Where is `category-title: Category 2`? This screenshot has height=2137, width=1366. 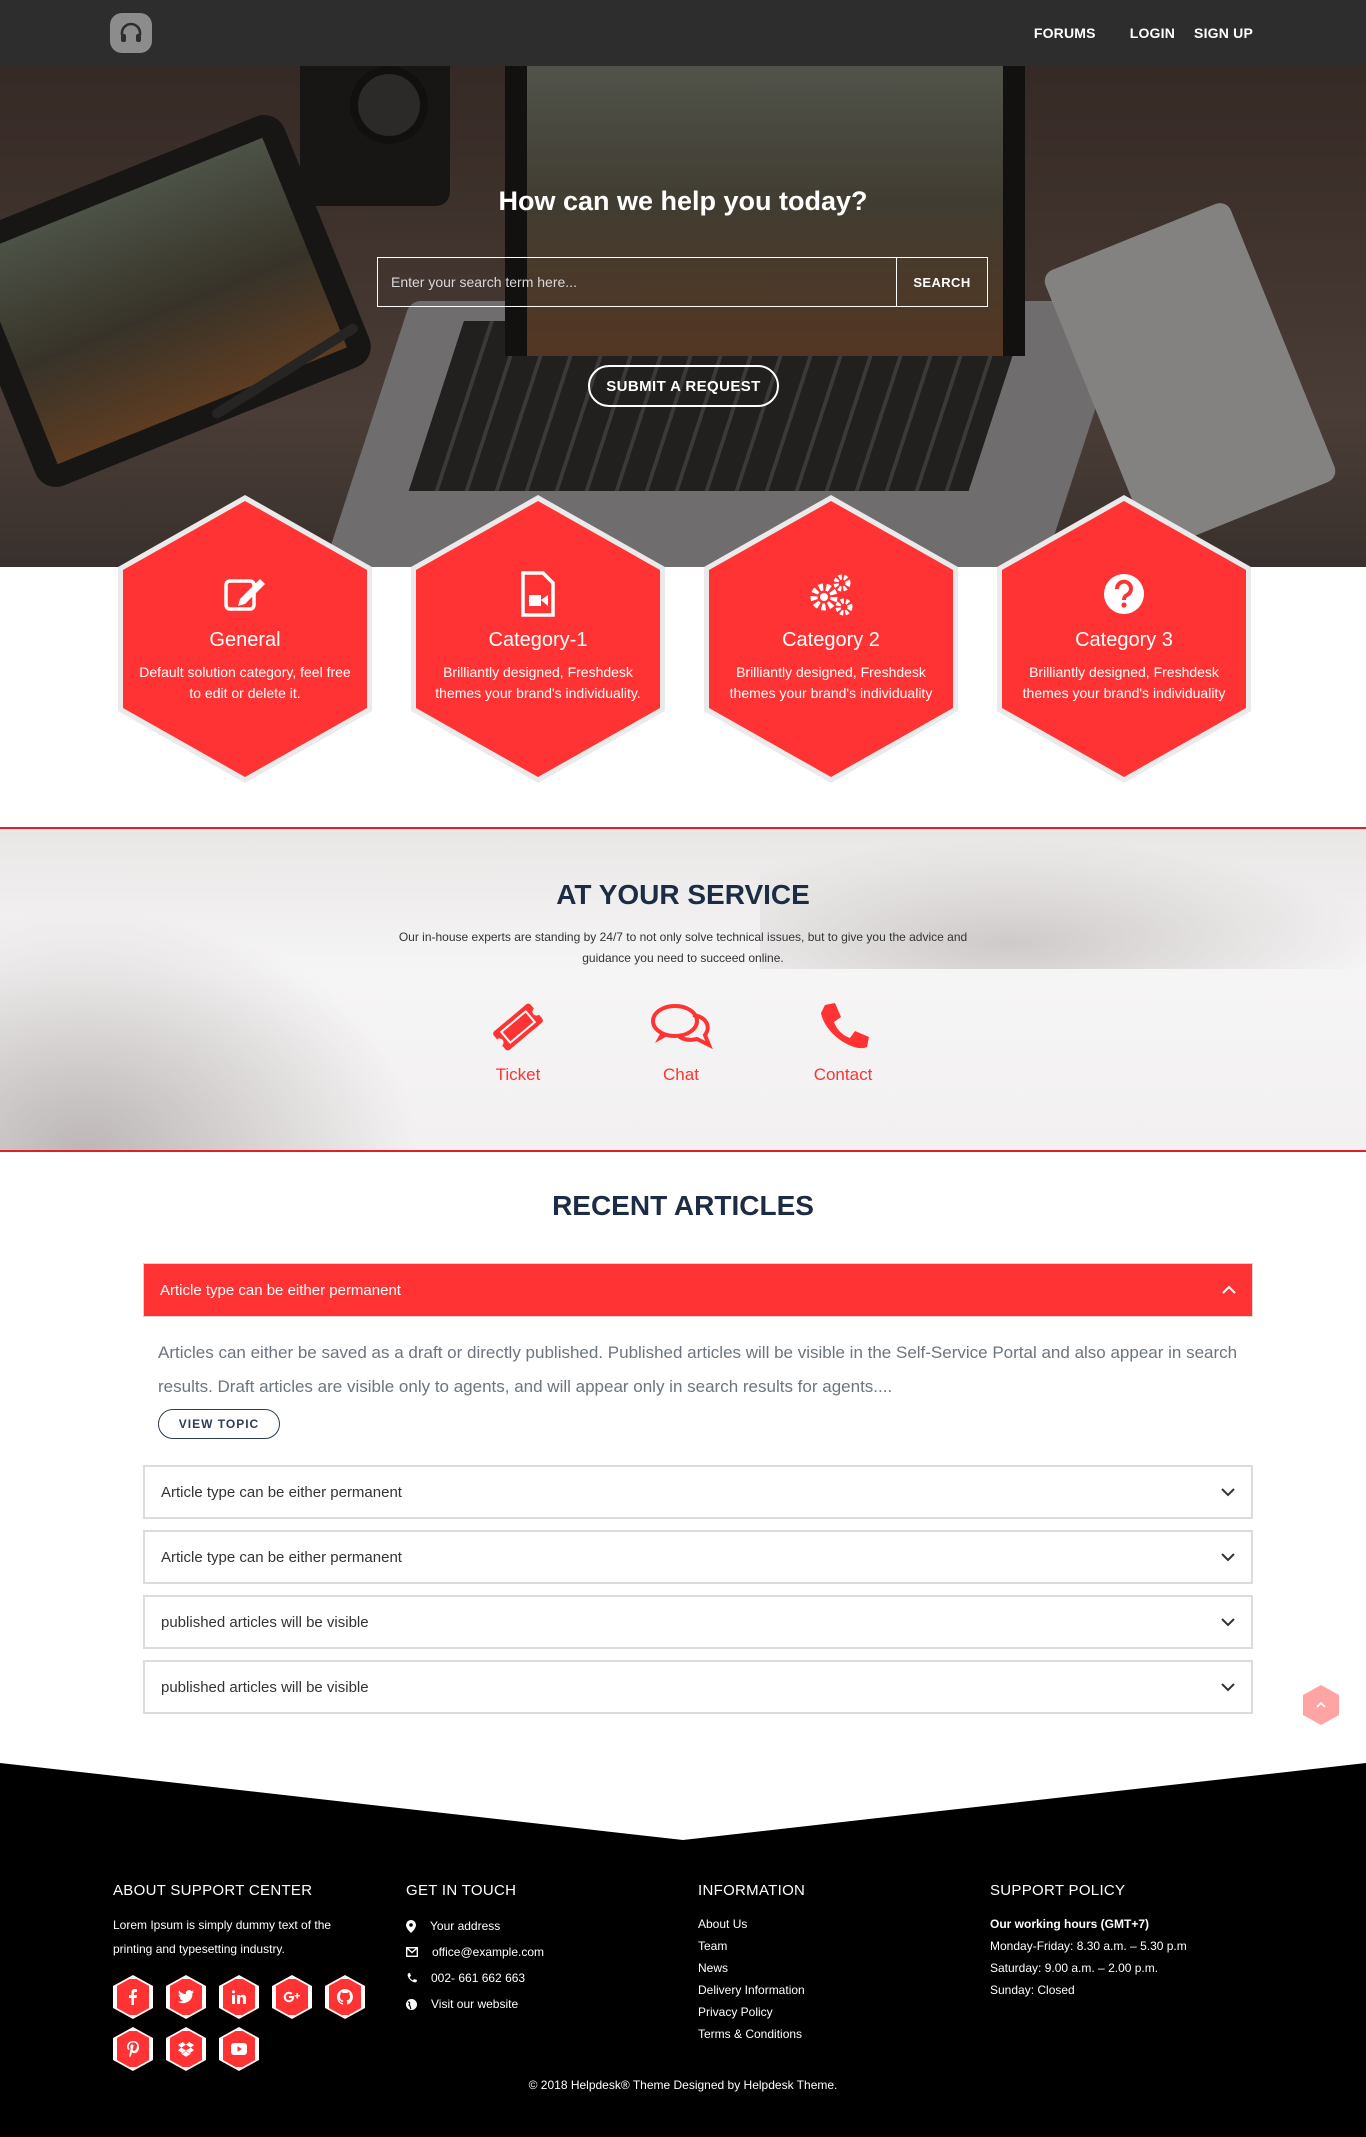
category-title: Category 2 is located at coordinates (831, 640).